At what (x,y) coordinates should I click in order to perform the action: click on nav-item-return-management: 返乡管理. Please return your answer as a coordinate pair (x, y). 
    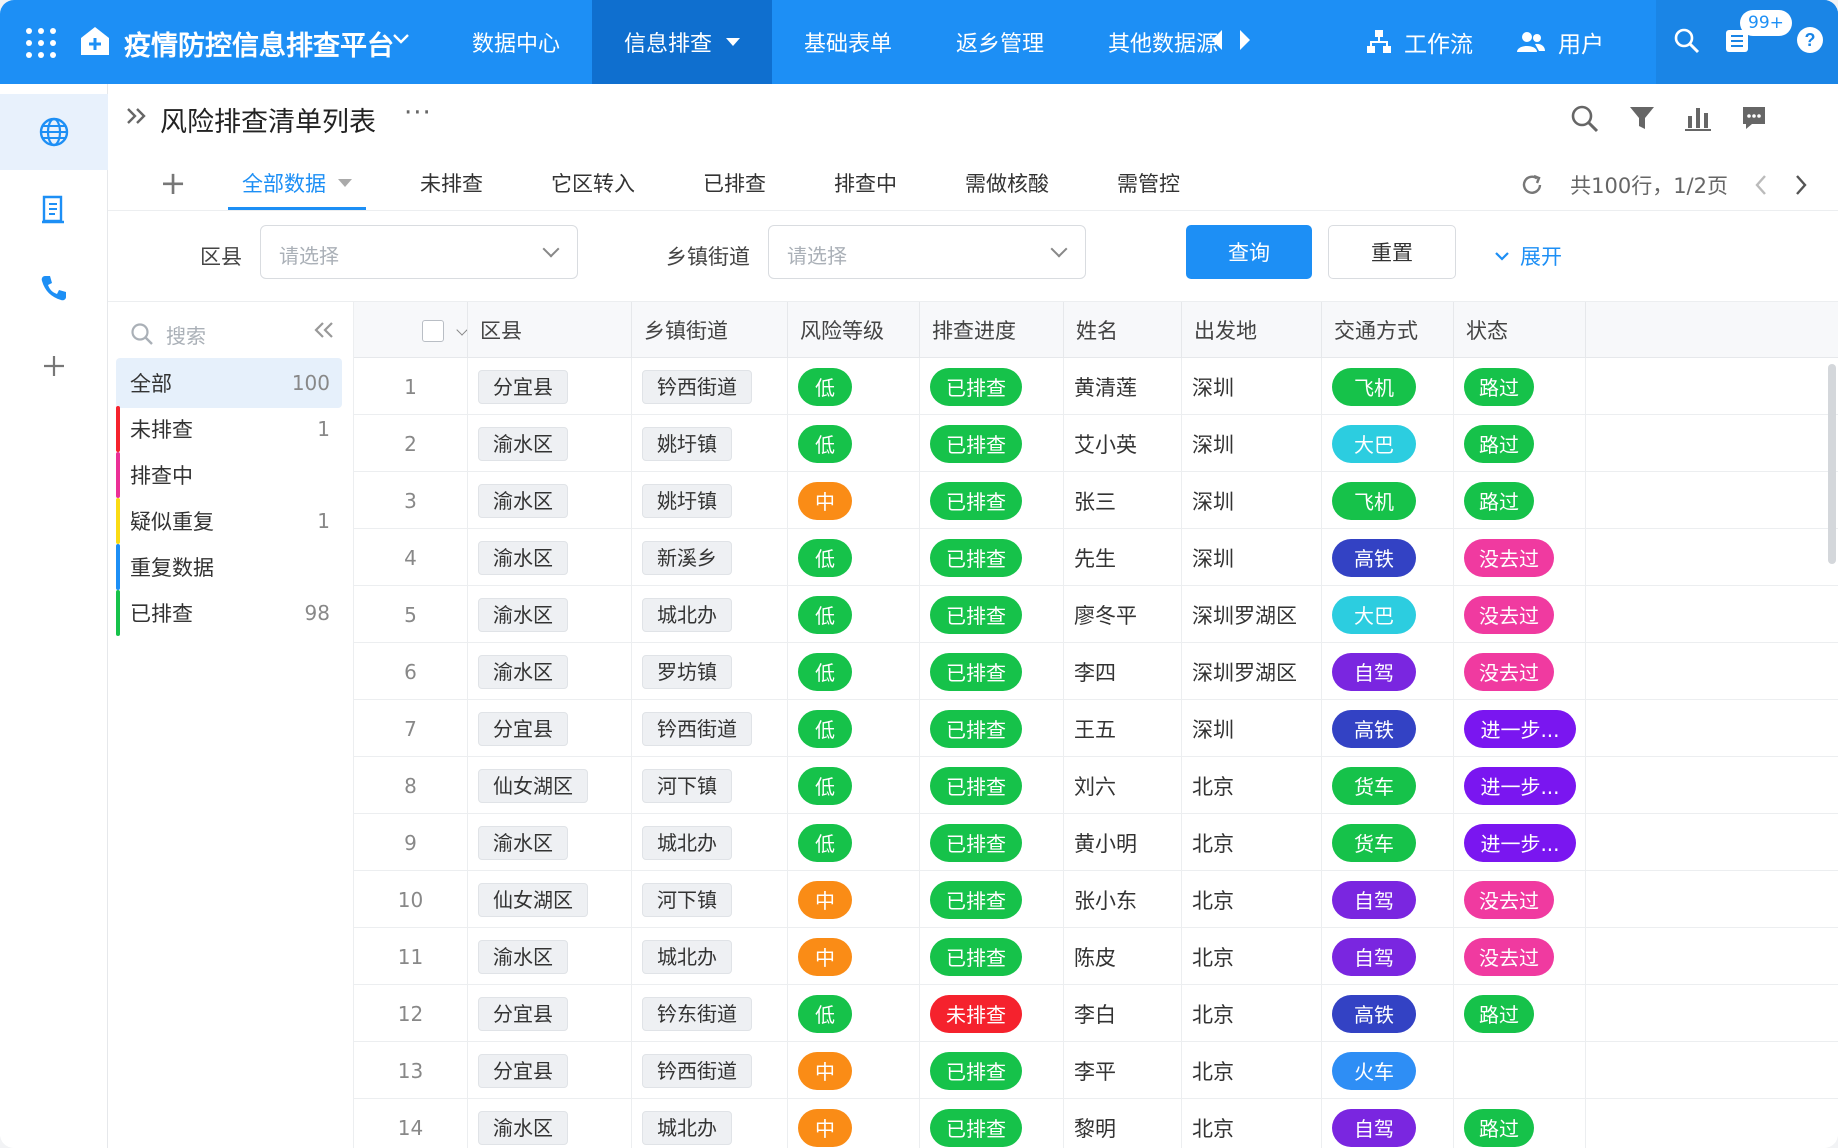
    Looking at the image, I should click on (1000, 42).